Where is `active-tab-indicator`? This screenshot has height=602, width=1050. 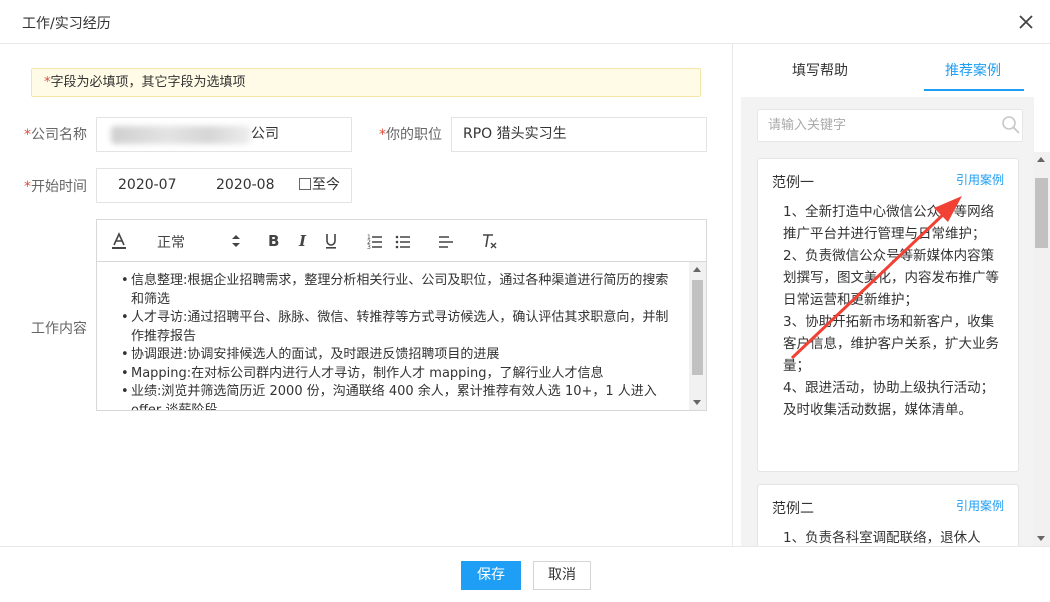 active-tab-indicator is located at coordinates (974, 90).